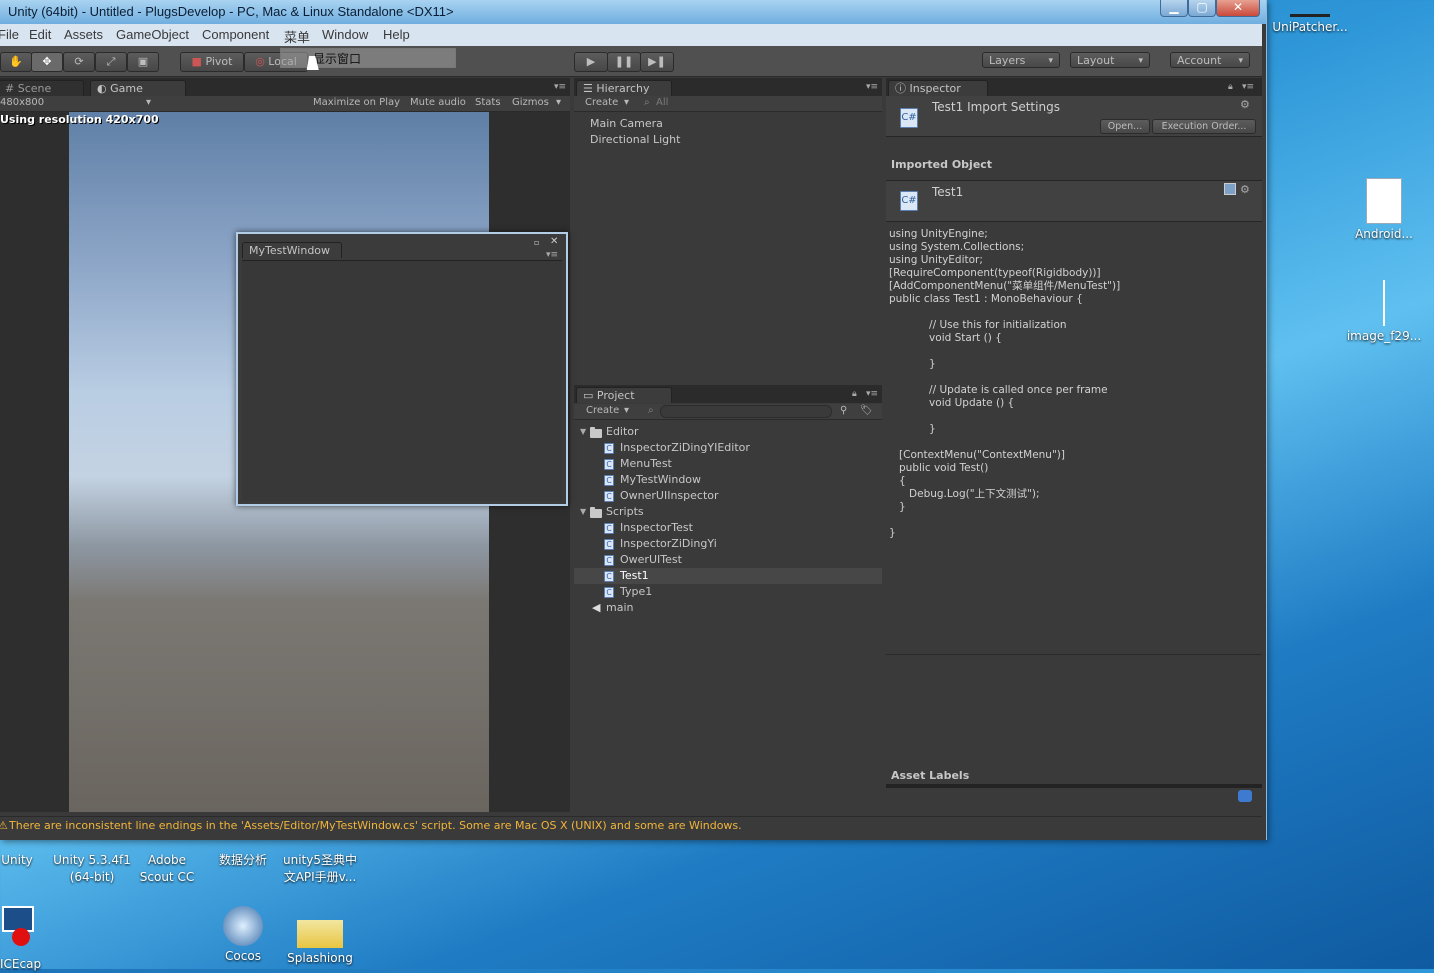 The width and height of the screenshot is (1434, 973). What do you see at coordinates (746, 411) in the screenshot?
I see `project-search-input` at bounding box center [746, 411].